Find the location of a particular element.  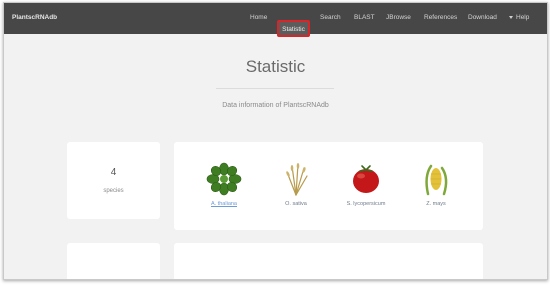

species-item-tomato: S. lycopersicum is located at coordinates (366, 184).